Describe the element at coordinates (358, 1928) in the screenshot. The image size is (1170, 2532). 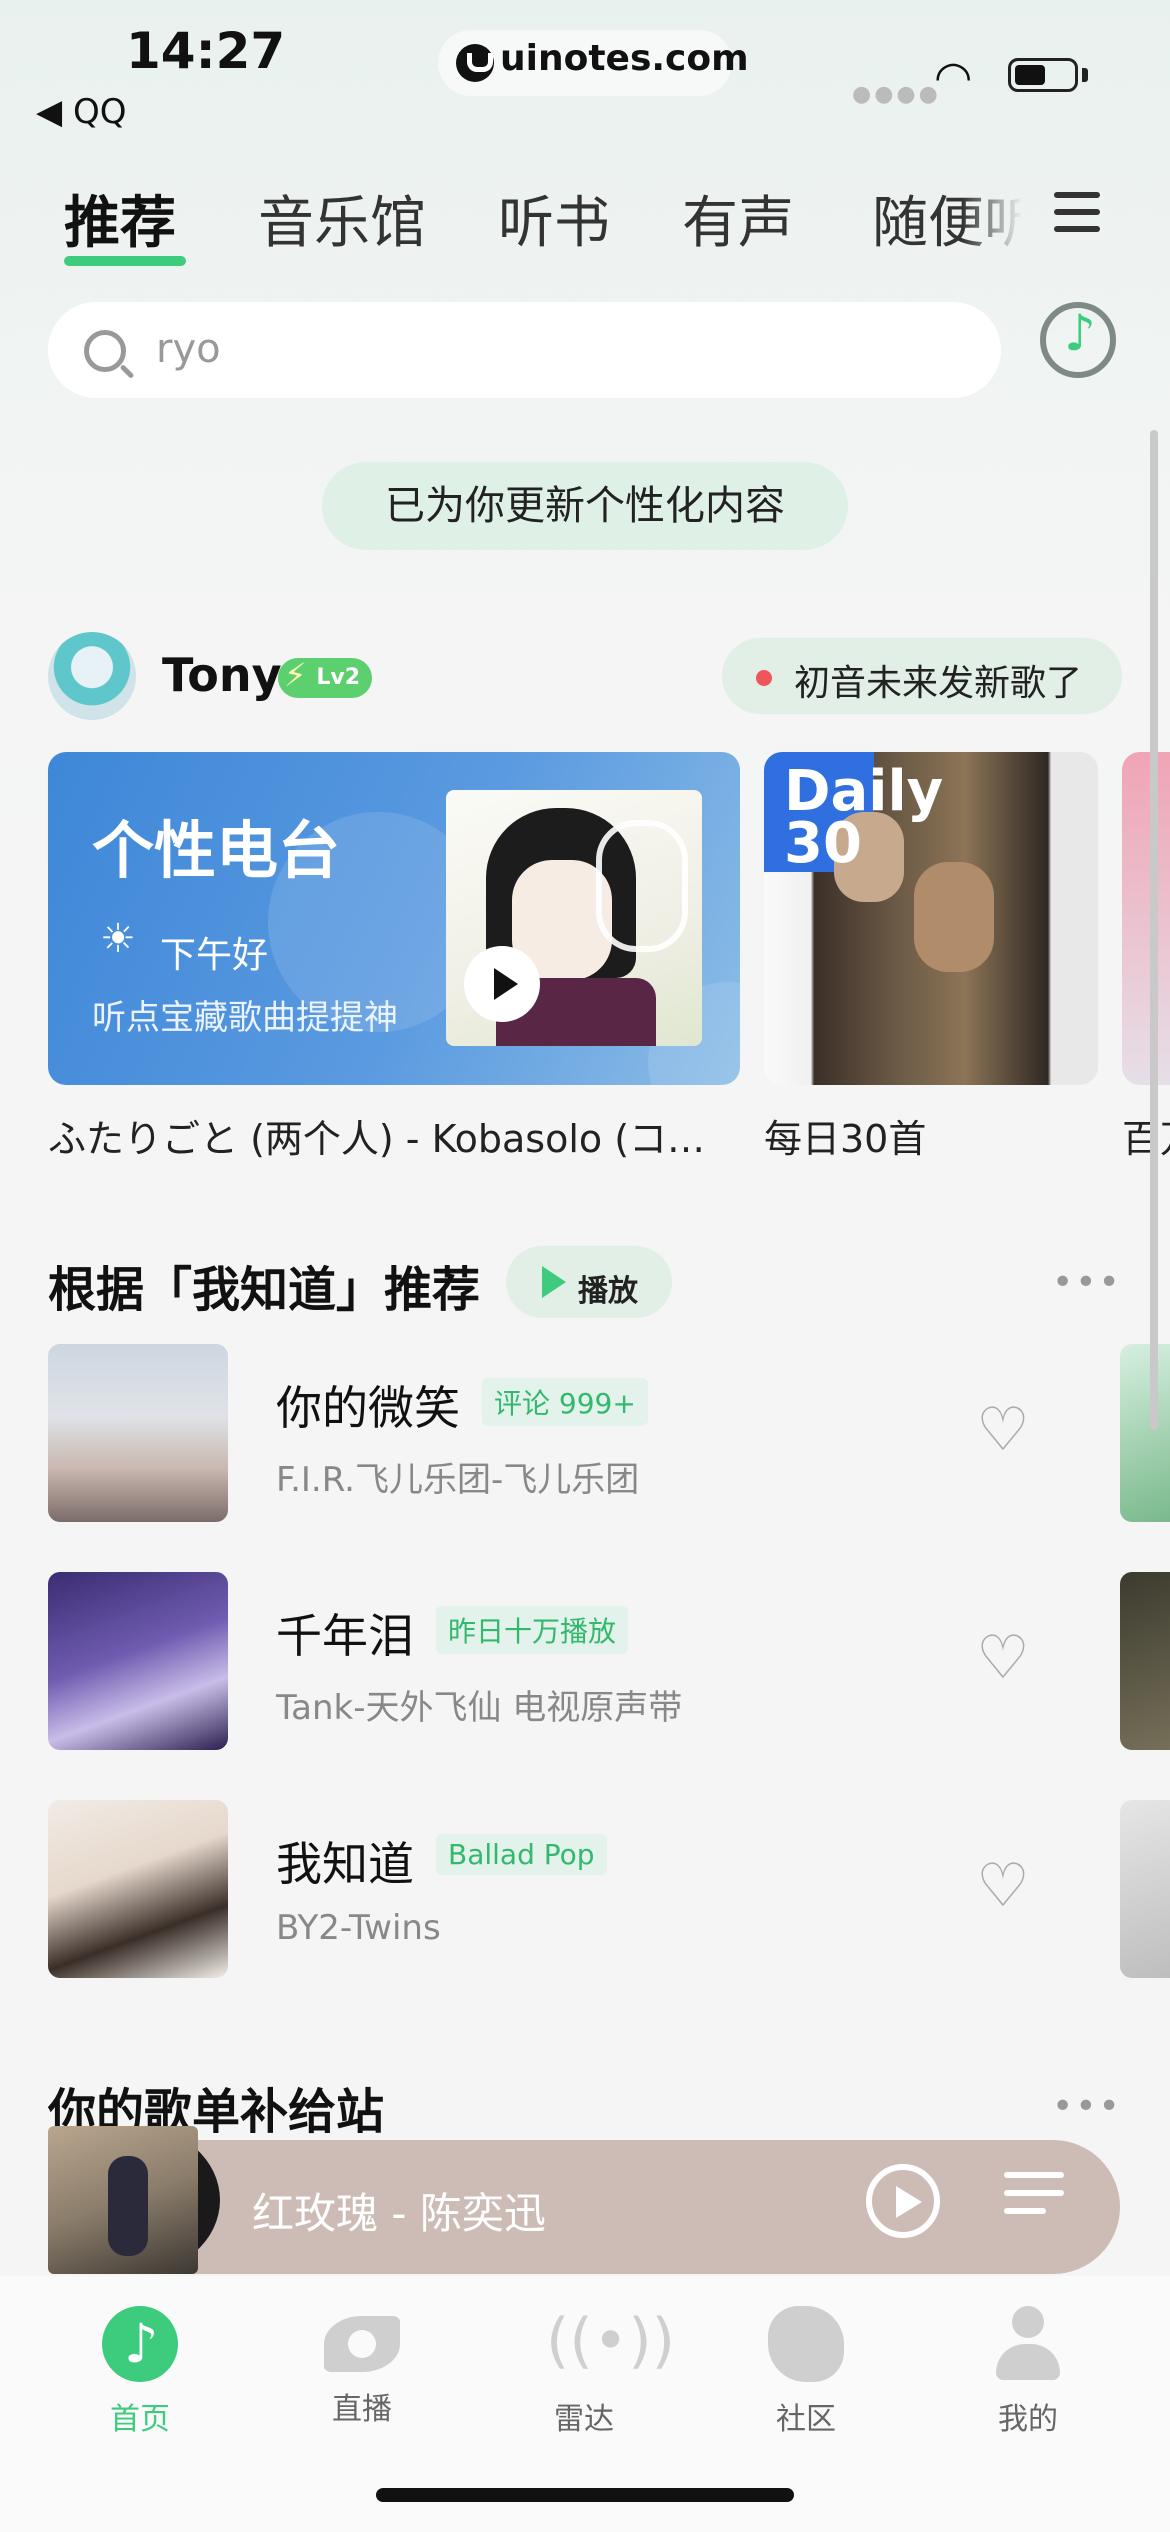
I see `song-artist: BY2-Twins` at that location.